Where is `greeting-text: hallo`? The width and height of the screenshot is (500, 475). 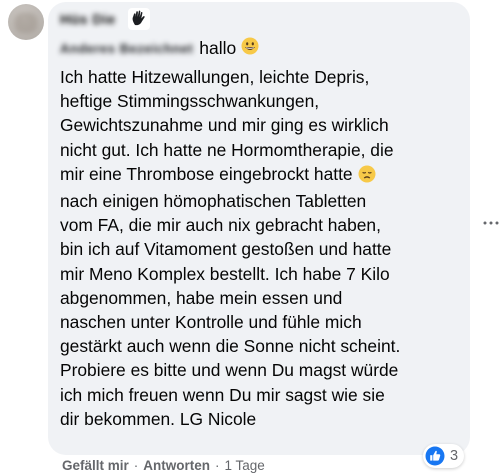
greeting-text: hallo is located at coordinates (218, 47).